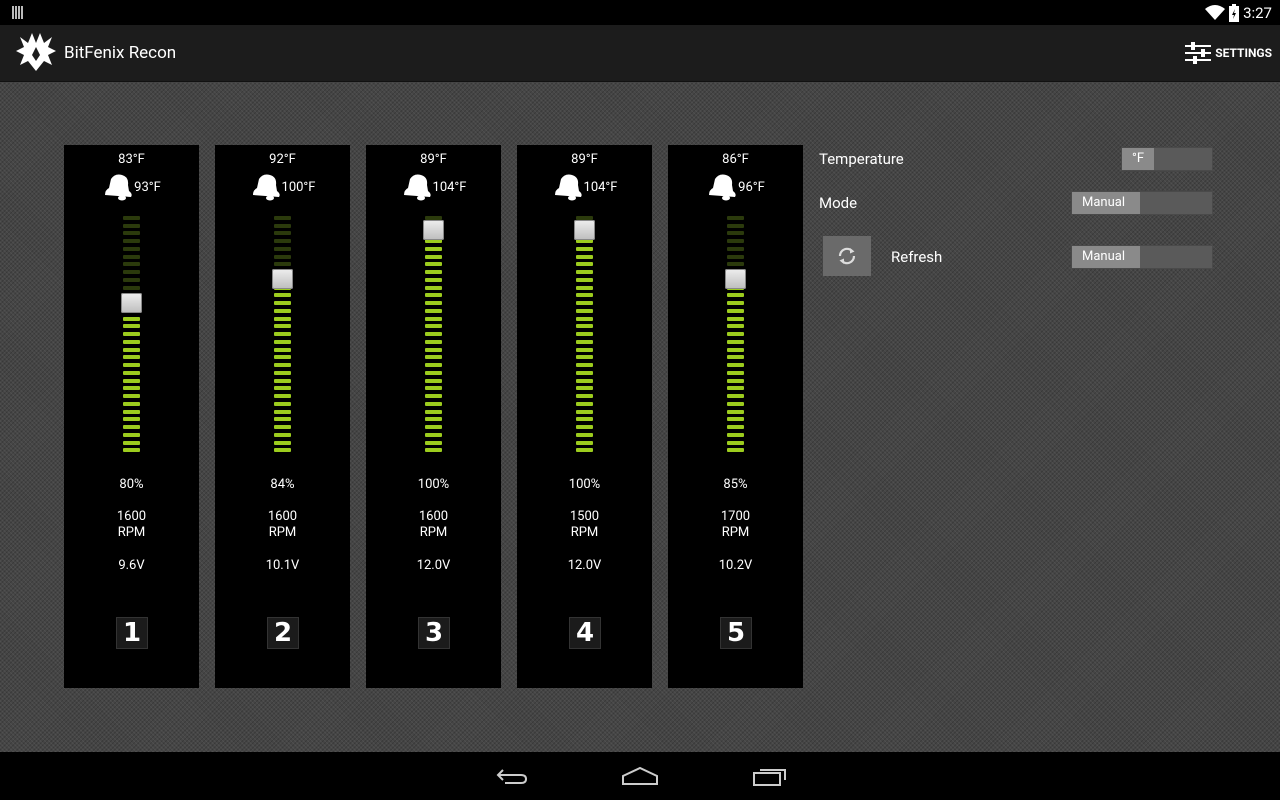 This screenshot has width=1280, height=800. Describe the element at coordinates (282, 484) in the screenshot. I see `fan-speed-percent: 84%` at that location.